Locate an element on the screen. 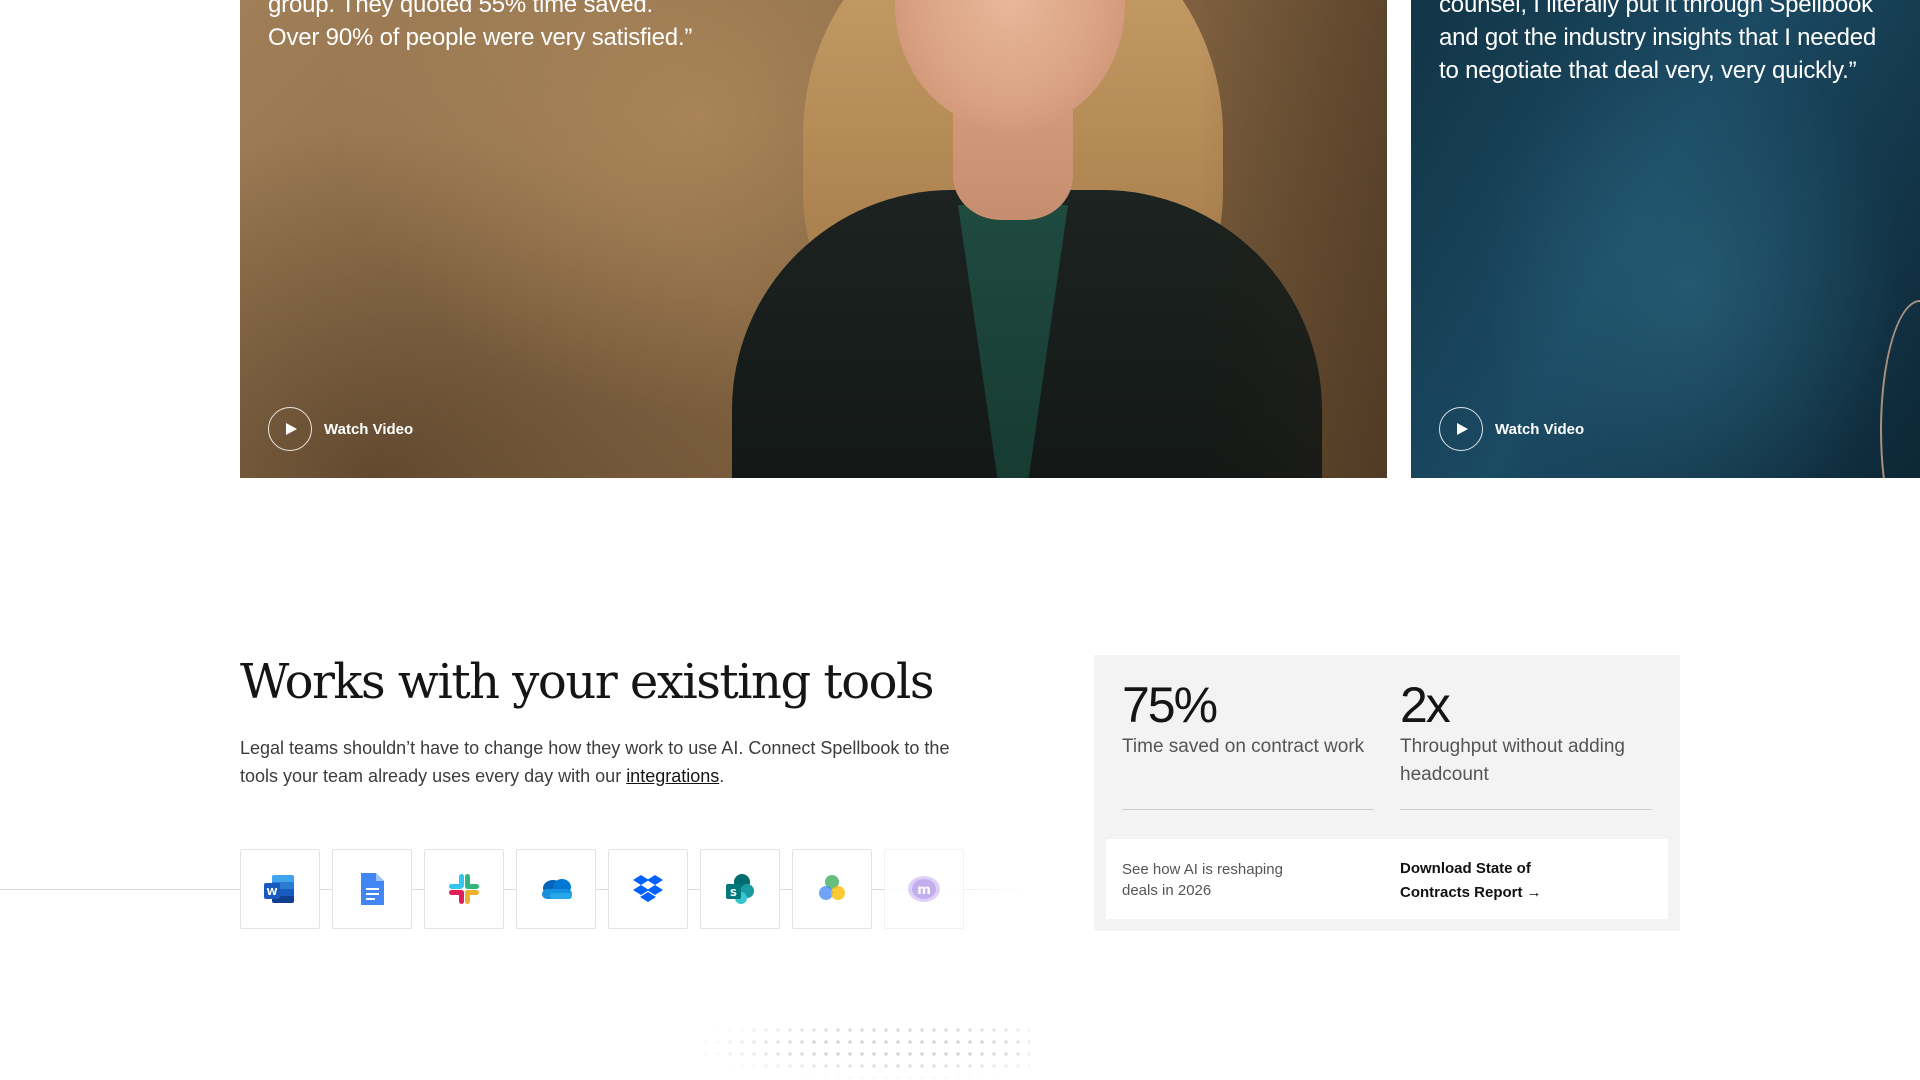 The width and height of the screenshot is (1920, 1080). stat-label: Time saved on contract work is located at coordinates (1243, 746).